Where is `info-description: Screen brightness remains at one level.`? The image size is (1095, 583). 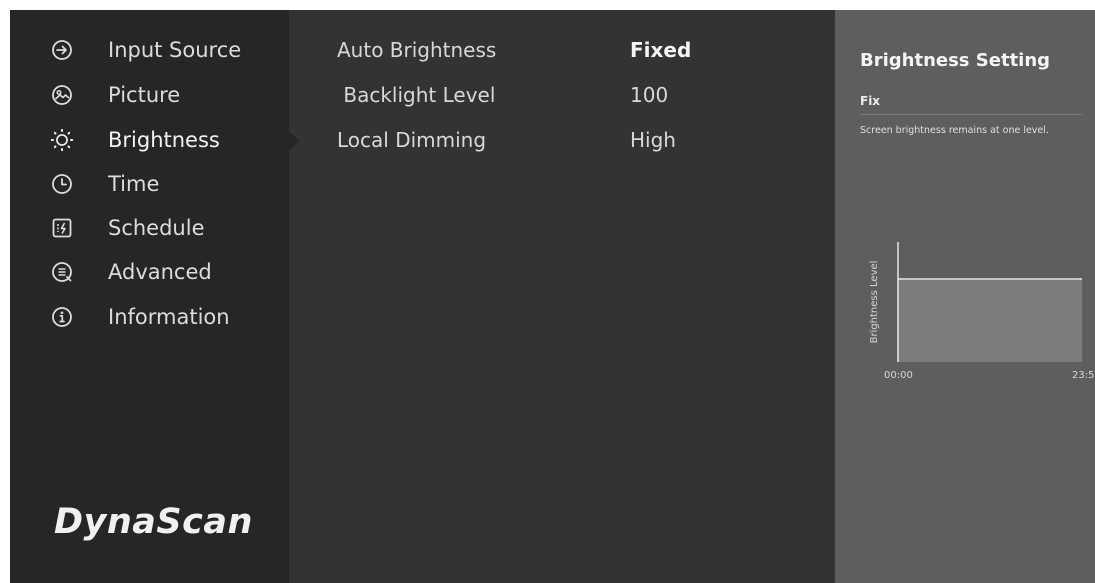 info-description: Screen brightness remains at one level. is located at coordinates (954, 130).